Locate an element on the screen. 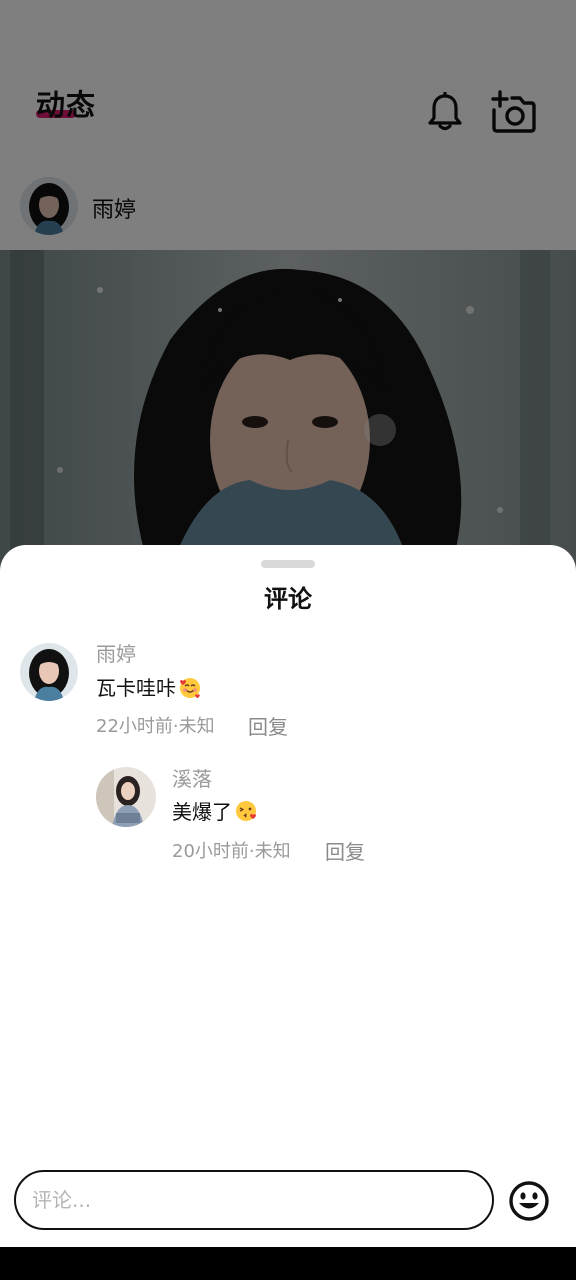 The height and width of the screenshot is (1280, 576). comment-text: 美爆了 is located at coordinates (215, 810).